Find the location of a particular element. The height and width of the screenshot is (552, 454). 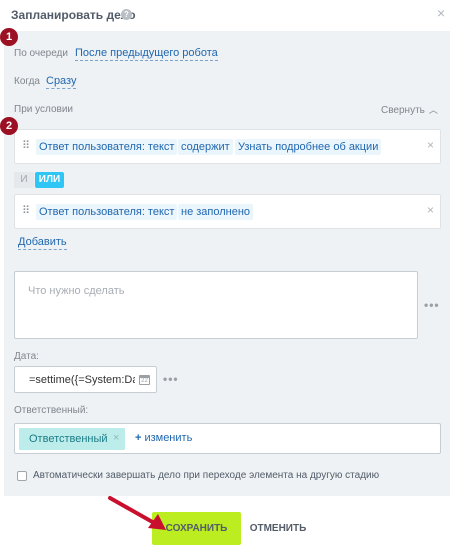

pointer-arrow-icon is located at coordinates (137, 513).